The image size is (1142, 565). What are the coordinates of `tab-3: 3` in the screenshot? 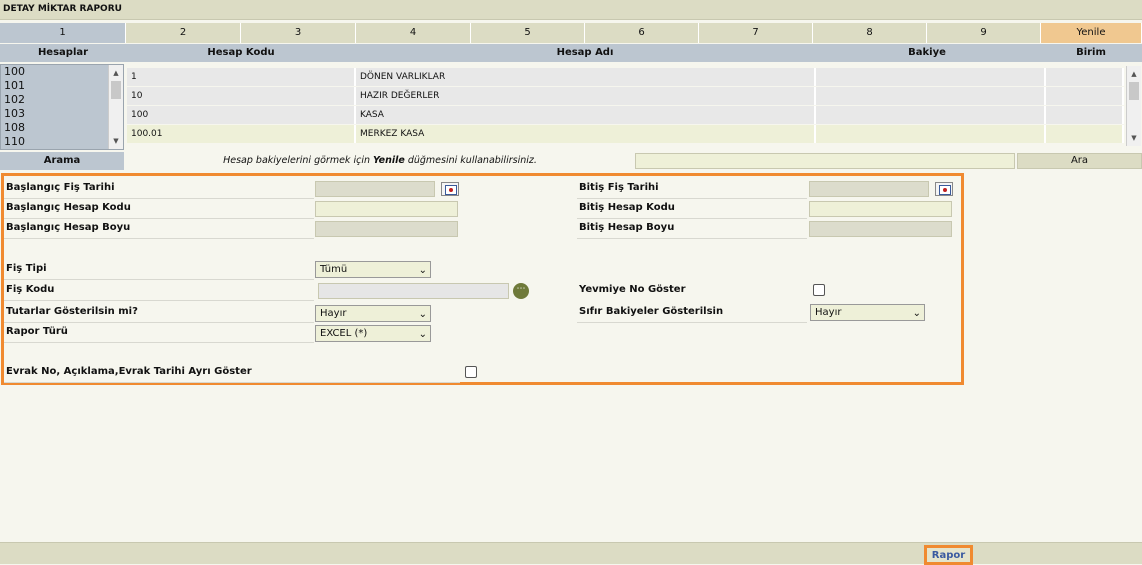 It's located at (298, 33).